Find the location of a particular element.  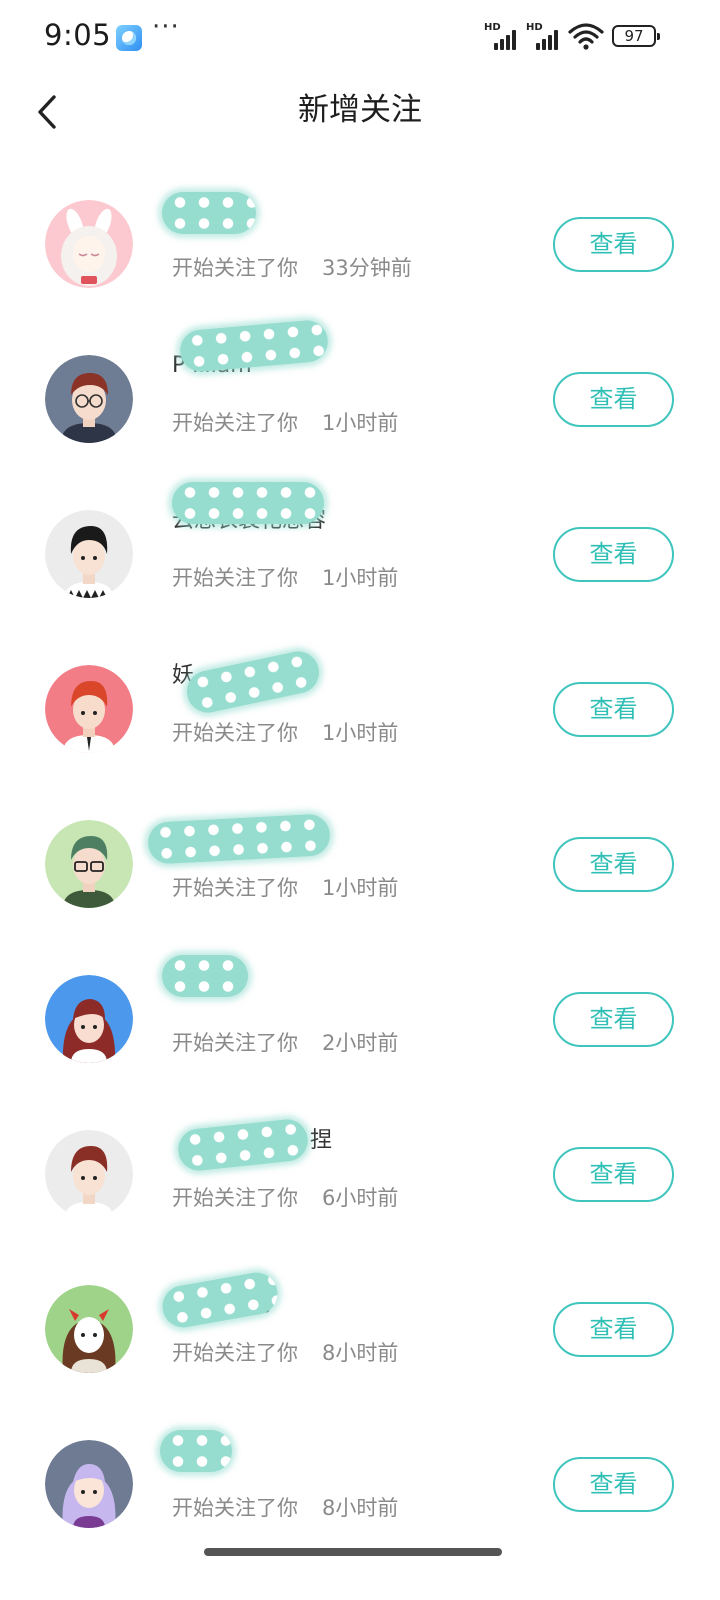

follow-time: 33分钟前 is located at coordinates (367, 268).